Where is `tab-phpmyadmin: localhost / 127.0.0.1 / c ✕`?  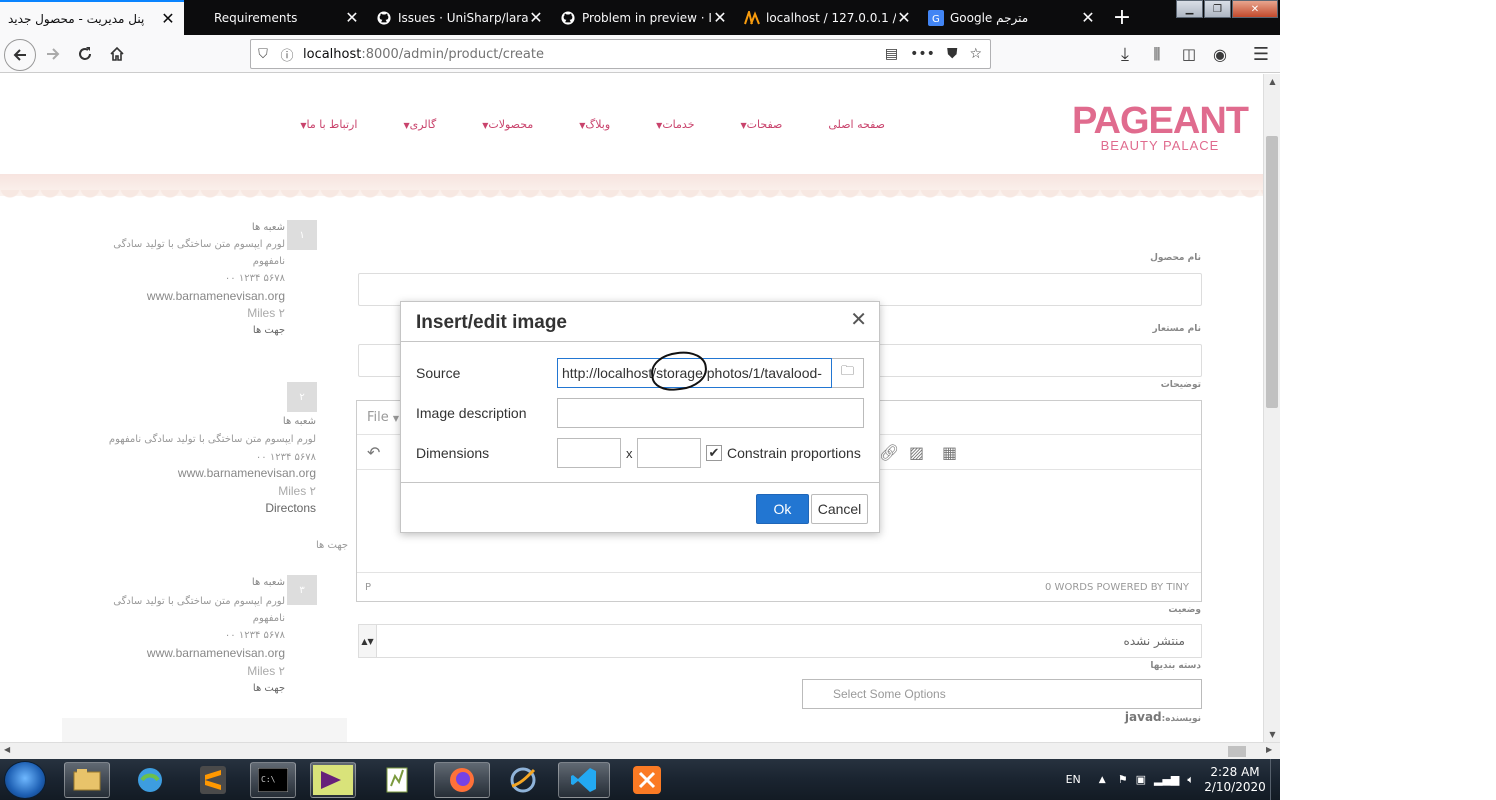 tab-phpmyadmin: localhost / 127.0.0.1 / c ✕ is located at coordinates (828, 17).